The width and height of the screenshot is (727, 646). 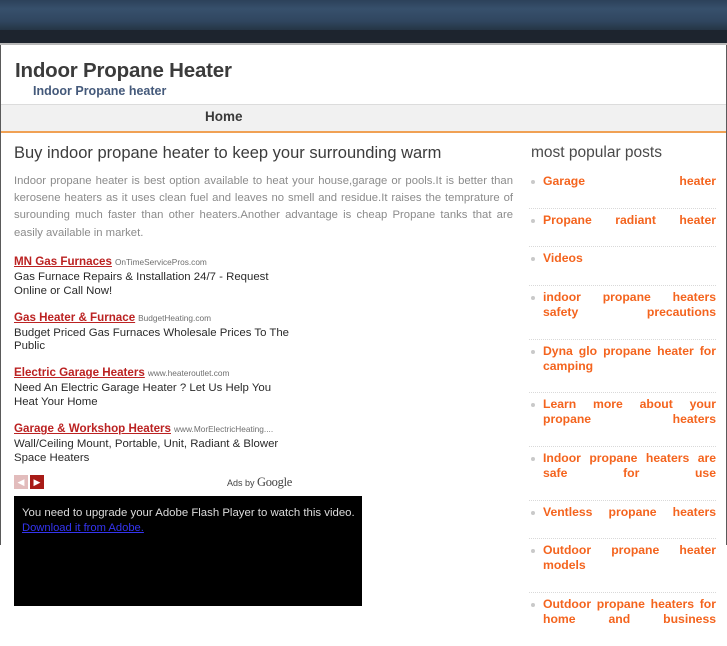 I want to click on list-item: Learn more about your propane heaters, so click(x=622, y=419).